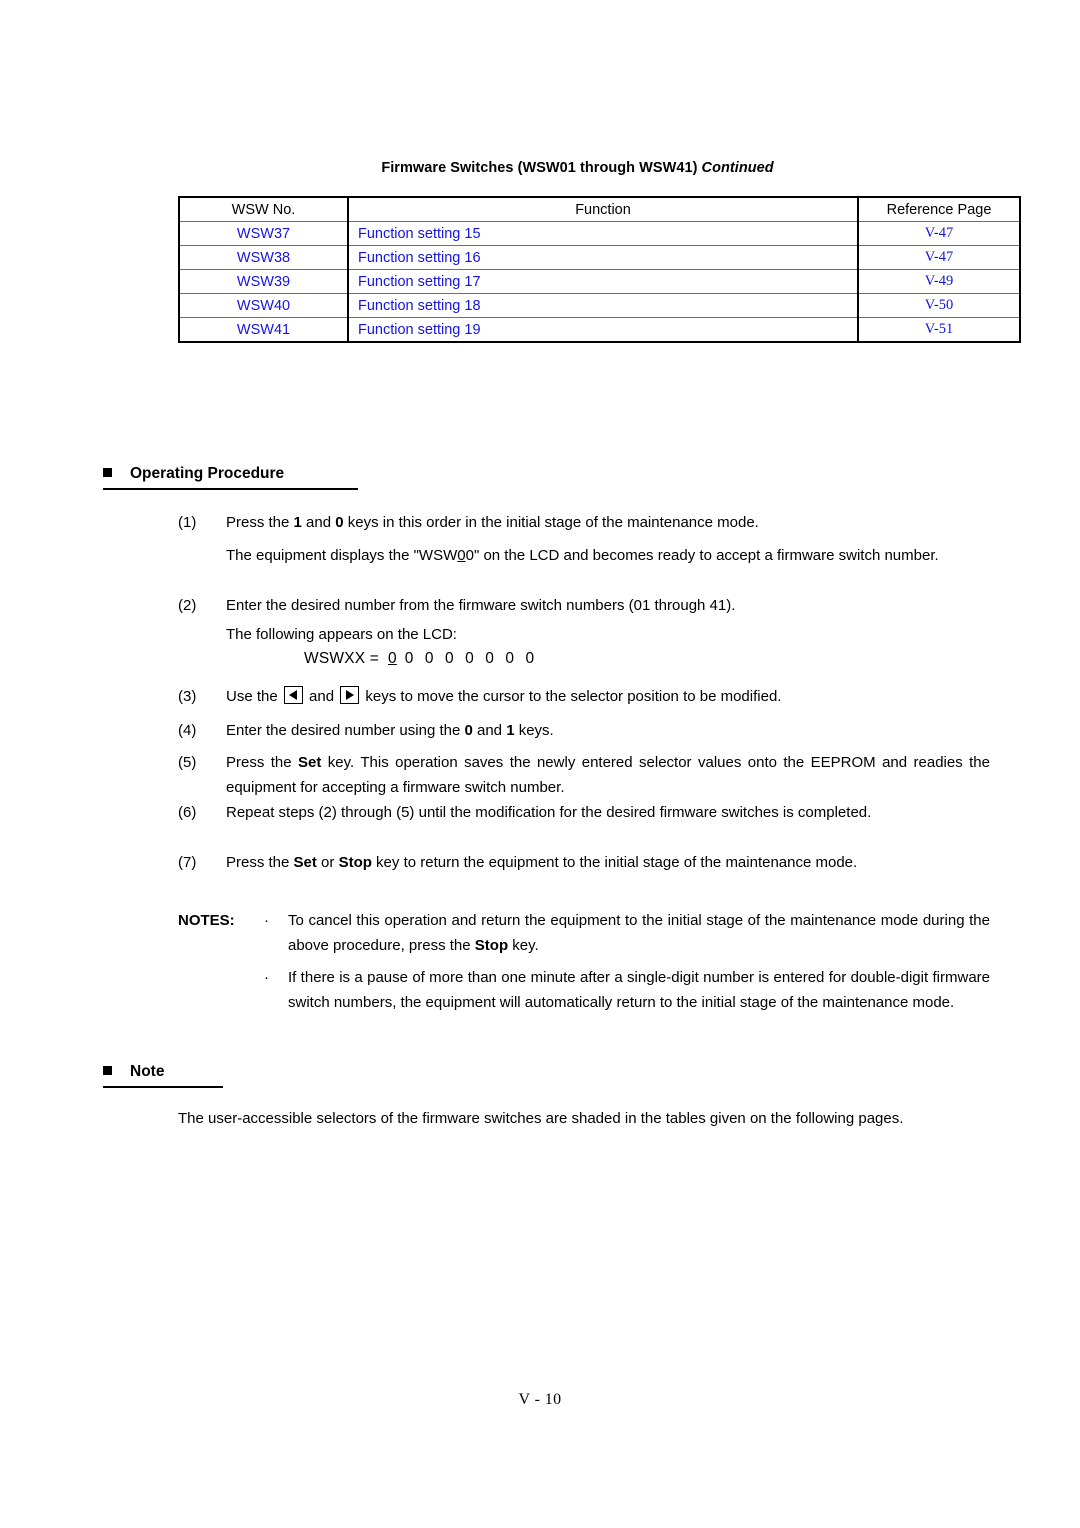 The height and width of the screenshot is (1528, 1080). I want to click on paragraph-underlined-digit: 0, so click(461, 555).